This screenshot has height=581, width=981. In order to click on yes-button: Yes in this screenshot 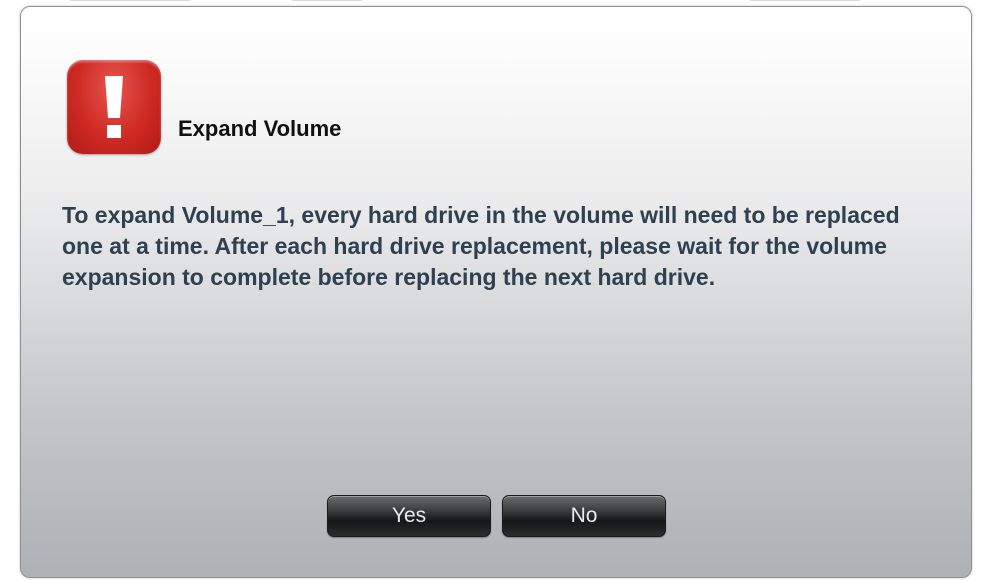, I will do `click(409, 516)`.